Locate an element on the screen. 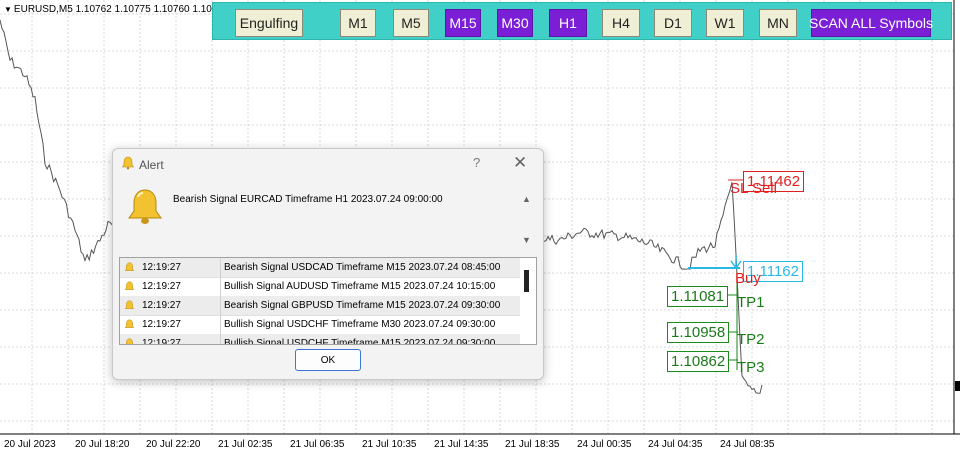 This screenshot has width=960, height=454. tp2-price-label: 1.10958 is located at coordinates (698, 332).